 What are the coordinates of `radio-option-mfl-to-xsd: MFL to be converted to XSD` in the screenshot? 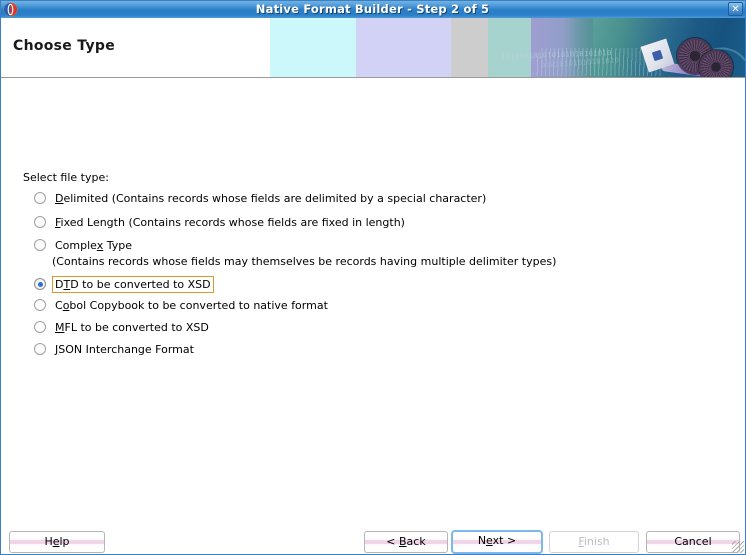 It's located at (123, 327).